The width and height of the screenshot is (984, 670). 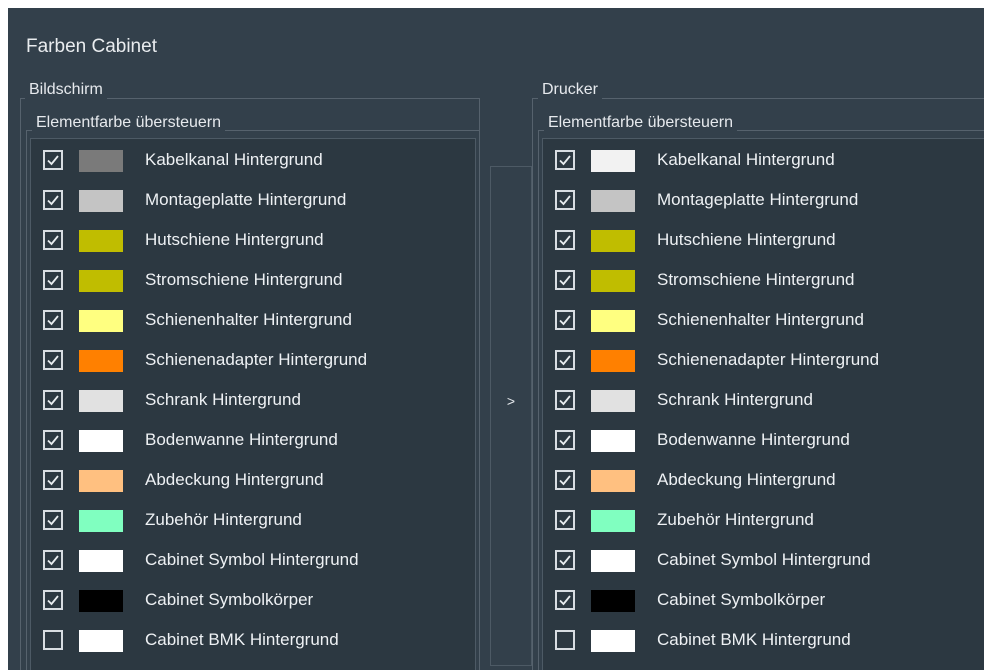 What do you see at coordinates (246, 199) in the screenshot?
I see `color-row-label: Montageplatte Hintergrund` at bounding box center [246, 199].